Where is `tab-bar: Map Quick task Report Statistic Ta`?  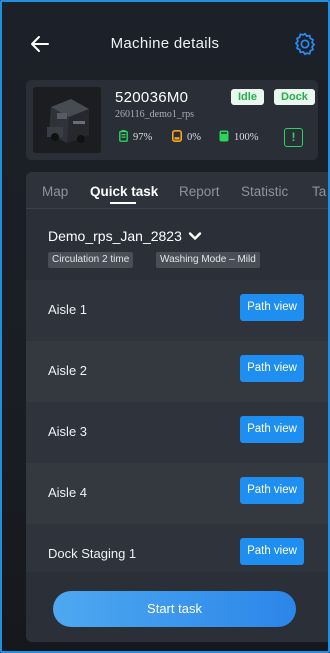
tab-bar: Map Quick task Report Statistic Ta is located at coordinates (177, 190).